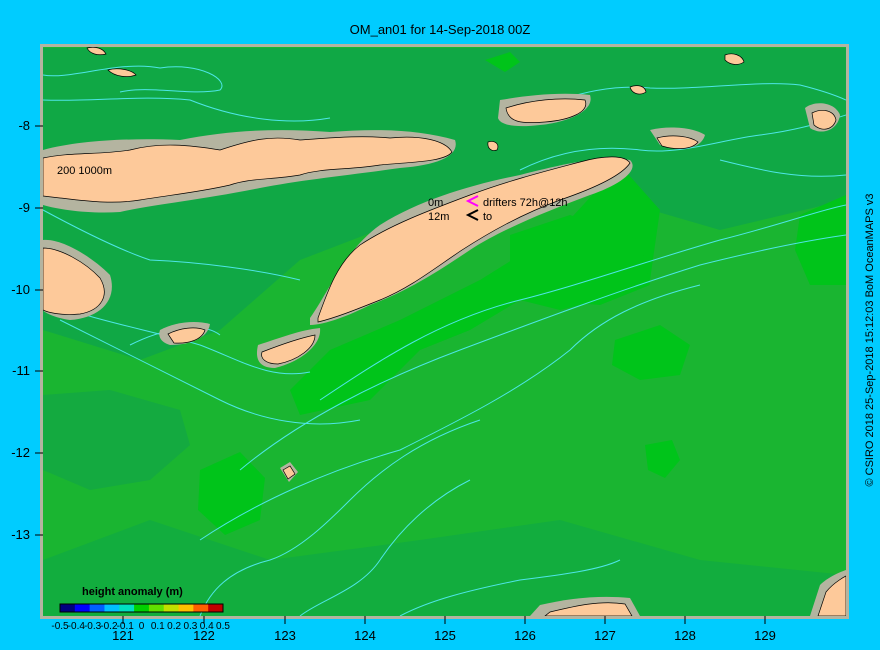  I want to click on lat-tick-label: -13, so click(20, 534).